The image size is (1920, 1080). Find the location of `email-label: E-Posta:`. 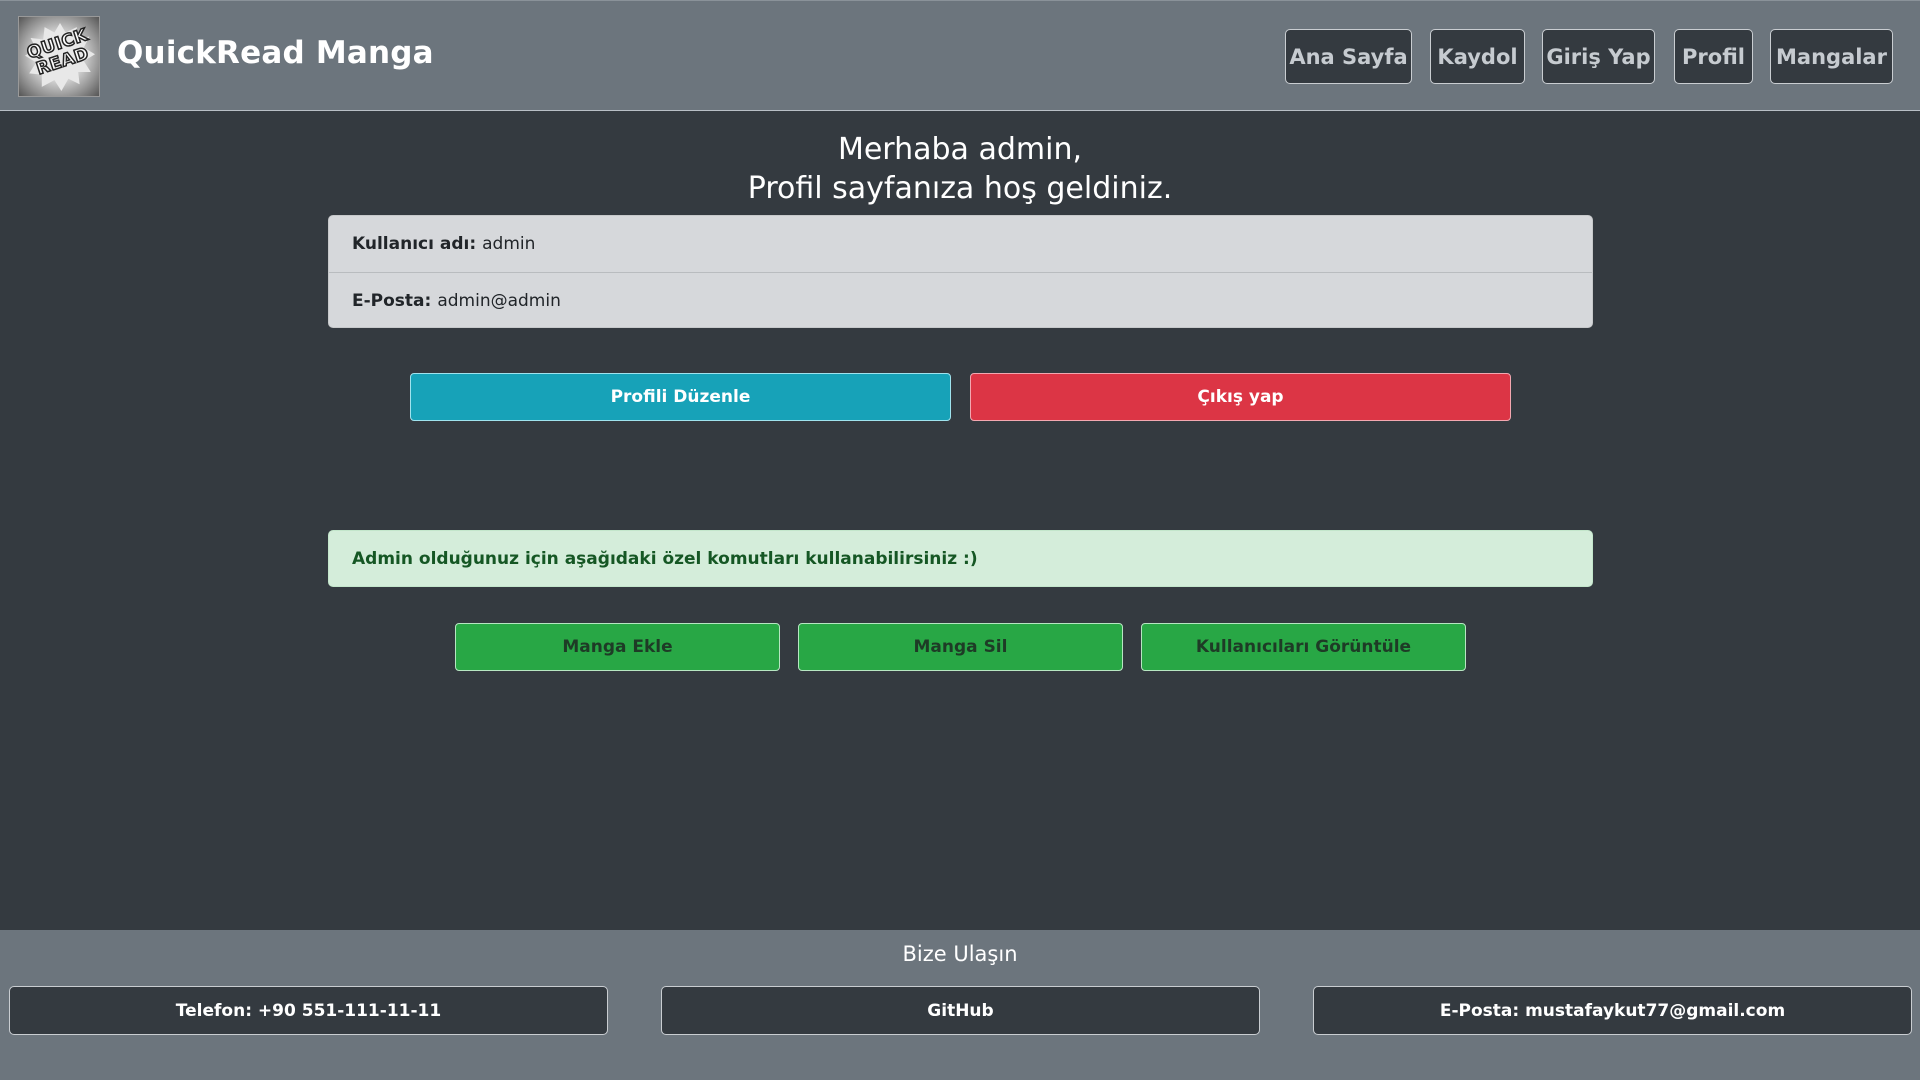

email-label: E-Posta: is located at coordinates (392, 300).